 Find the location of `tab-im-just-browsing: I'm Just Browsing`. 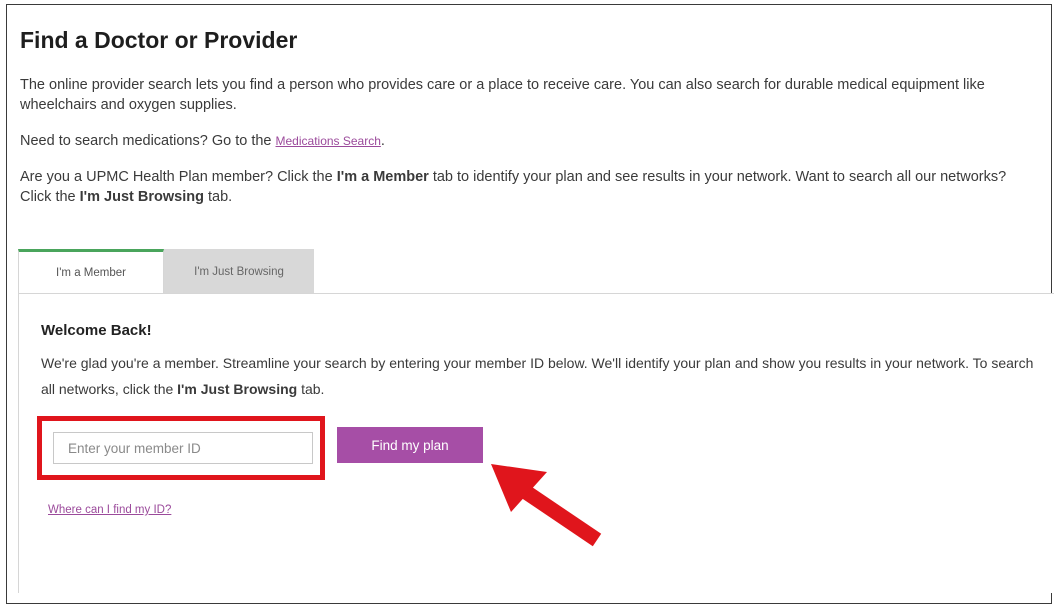

tab-im-just-browsing: I'm Just Browsing is located at coordinates (239, 271).